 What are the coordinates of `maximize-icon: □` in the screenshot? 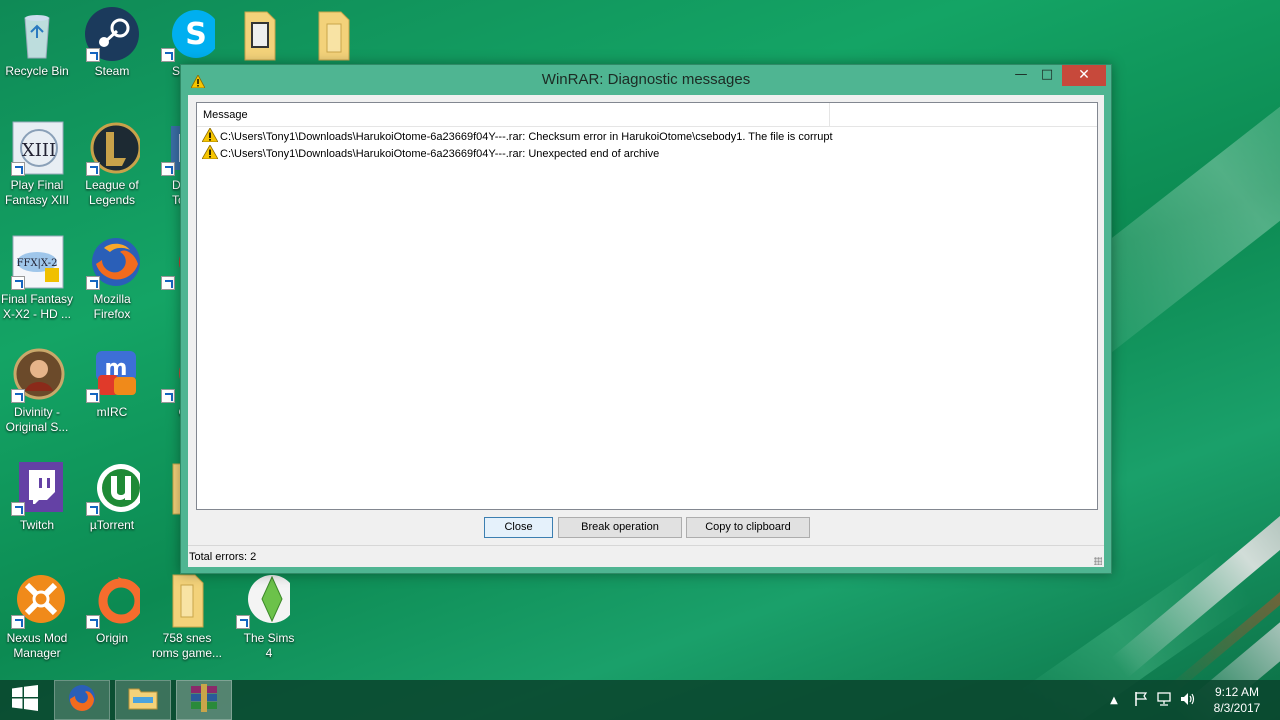 It's located at (1047, 74).